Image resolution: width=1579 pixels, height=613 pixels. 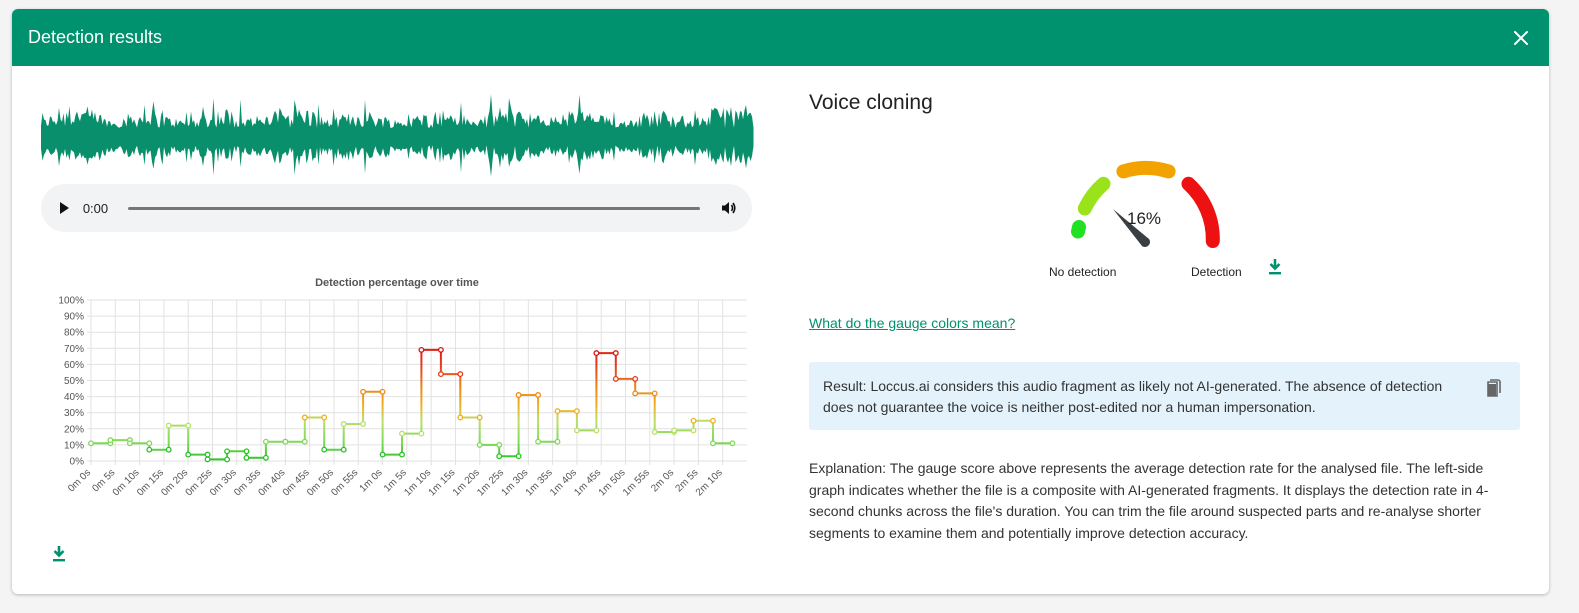 What do you see at coordinates (371, 480) in the screenshot?
I see `chart-x-tick-label: 1m 0s` at bounding box center [371, 480].